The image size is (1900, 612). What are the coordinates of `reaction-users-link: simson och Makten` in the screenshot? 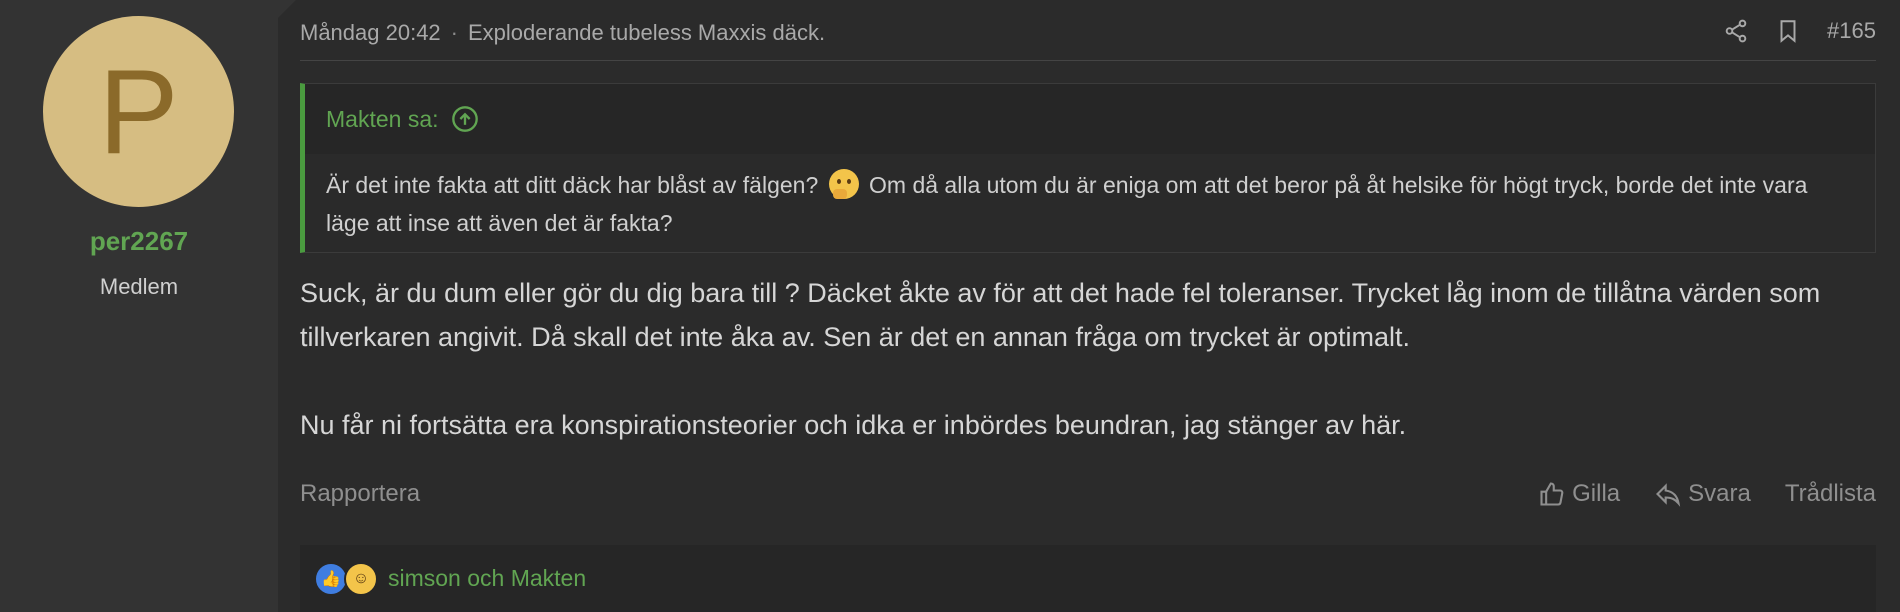 It's located at (487, 578).